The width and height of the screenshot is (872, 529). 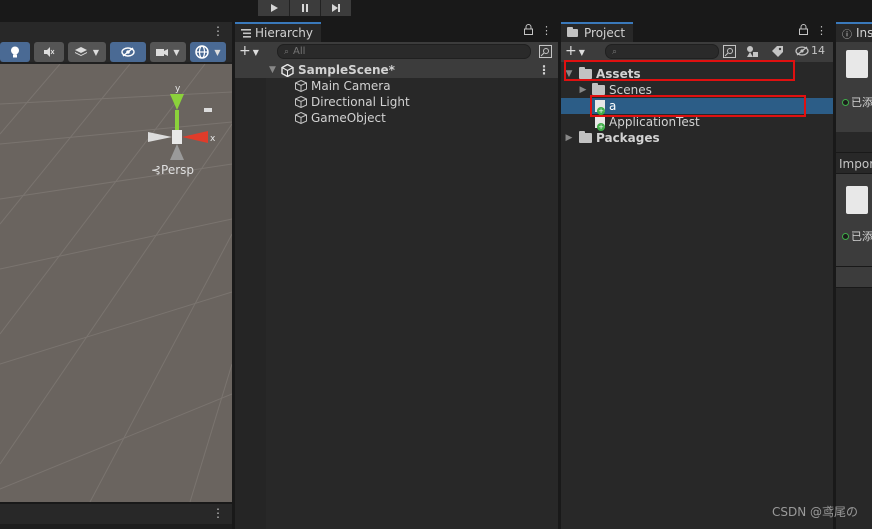 I want to click on watermark: CSDN @鸢尾の, so click(x=814, y=512).